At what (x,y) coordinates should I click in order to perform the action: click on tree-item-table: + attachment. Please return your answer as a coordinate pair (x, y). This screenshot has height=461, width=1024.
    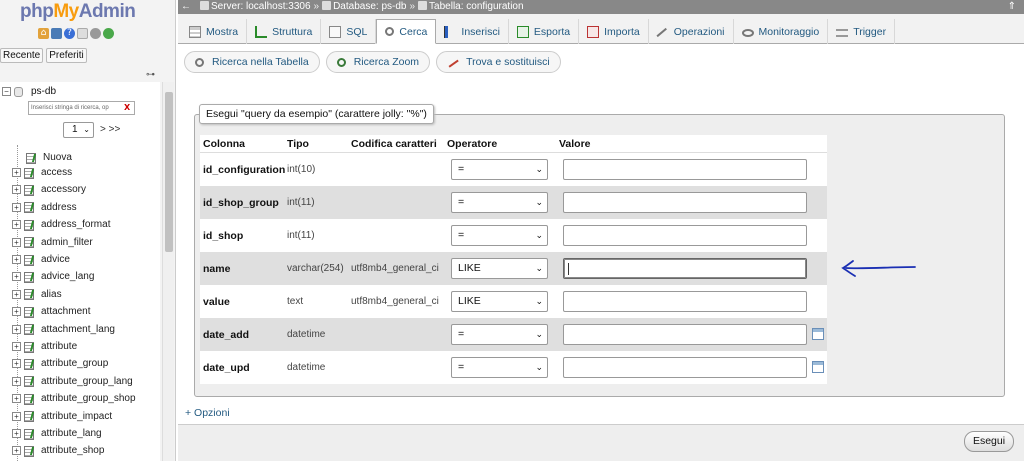
    Looking at the image, I should click on (51, 311).